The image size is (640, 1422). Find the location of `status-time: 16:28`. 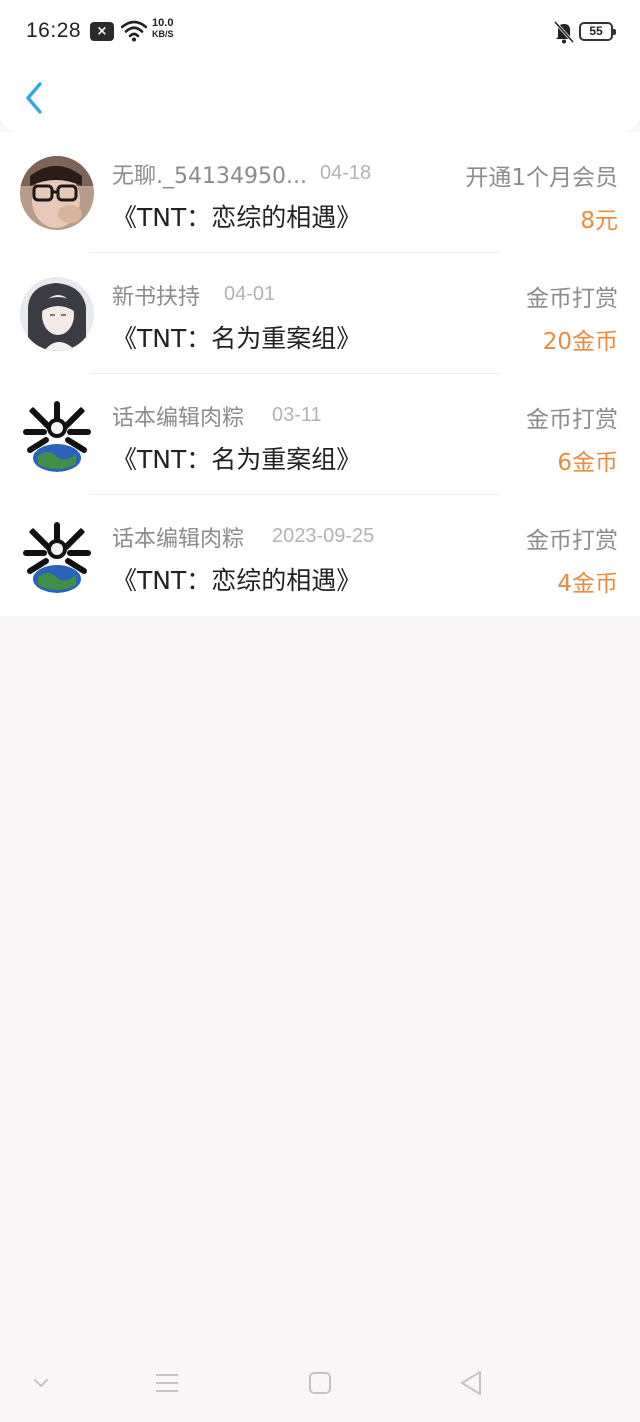

status-time: 16:28 is located at coordinates (54, 30).